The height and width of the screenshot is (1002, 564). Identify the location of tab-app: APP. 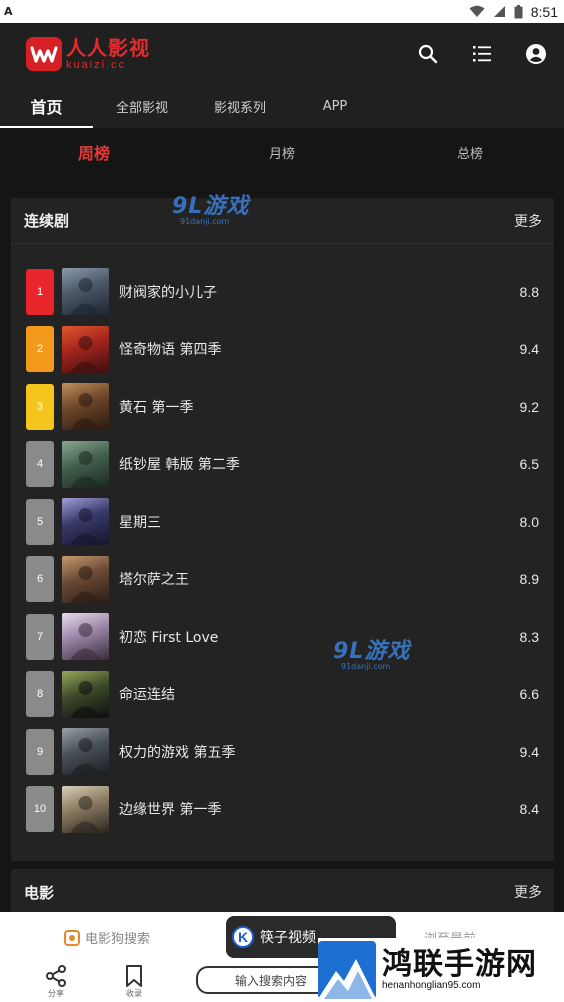
(335, 106).